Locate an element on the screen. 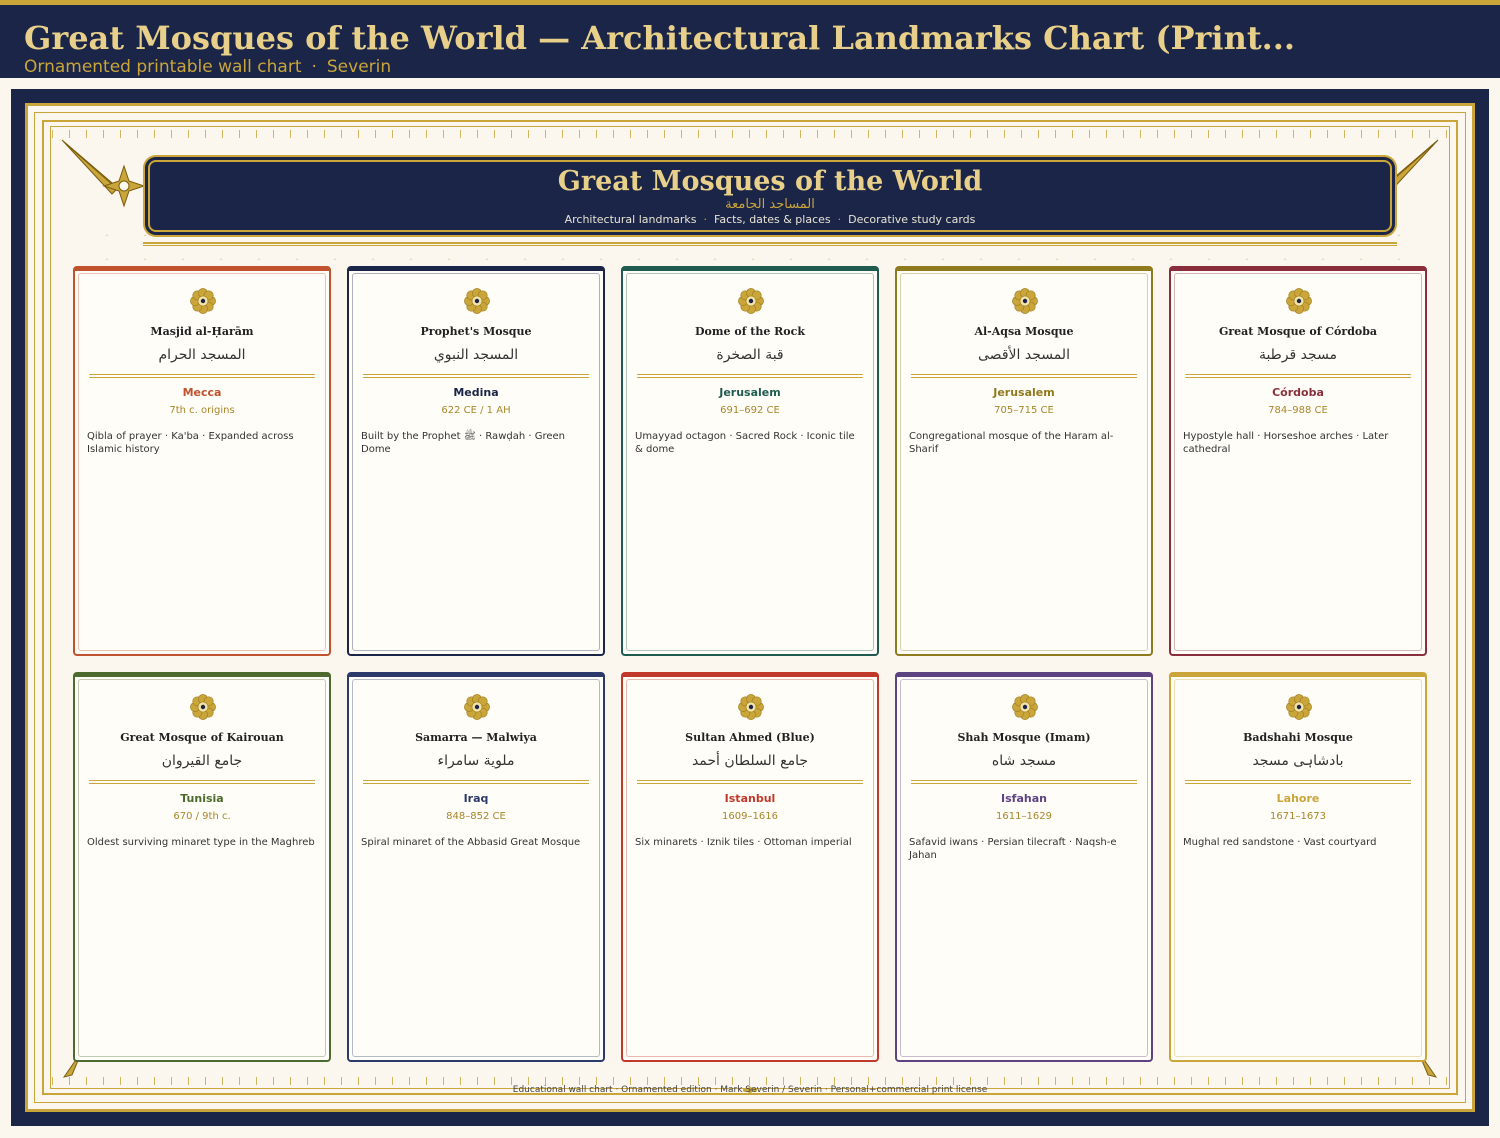 The image size is (1500, 1138). card-place: Mecca is located at coordinates (202, 392).